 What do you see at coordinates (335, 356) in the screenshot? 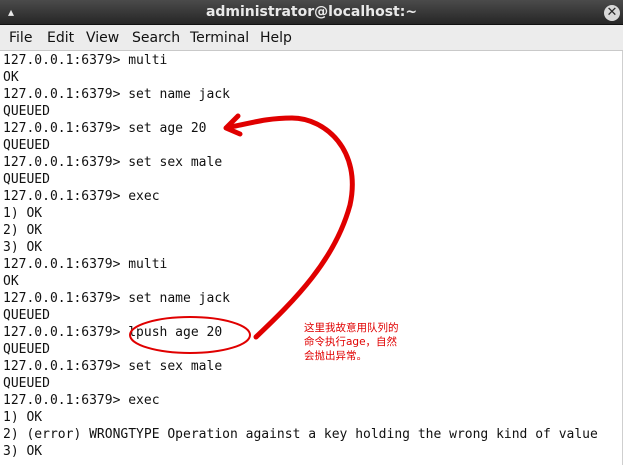
I see `annotation-note-line: 会抛出异常。` at bounding box center [335, 356].